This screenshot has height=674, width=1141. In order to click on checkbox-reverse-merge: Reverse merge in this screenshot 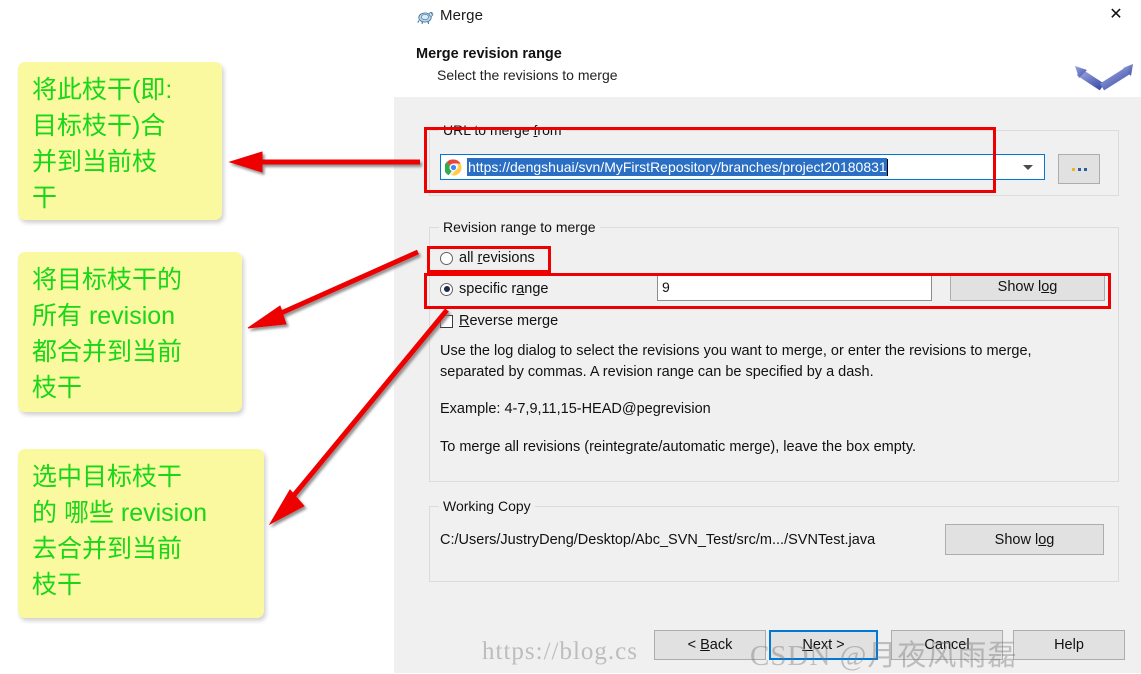, I will do `click(499, 321)`.